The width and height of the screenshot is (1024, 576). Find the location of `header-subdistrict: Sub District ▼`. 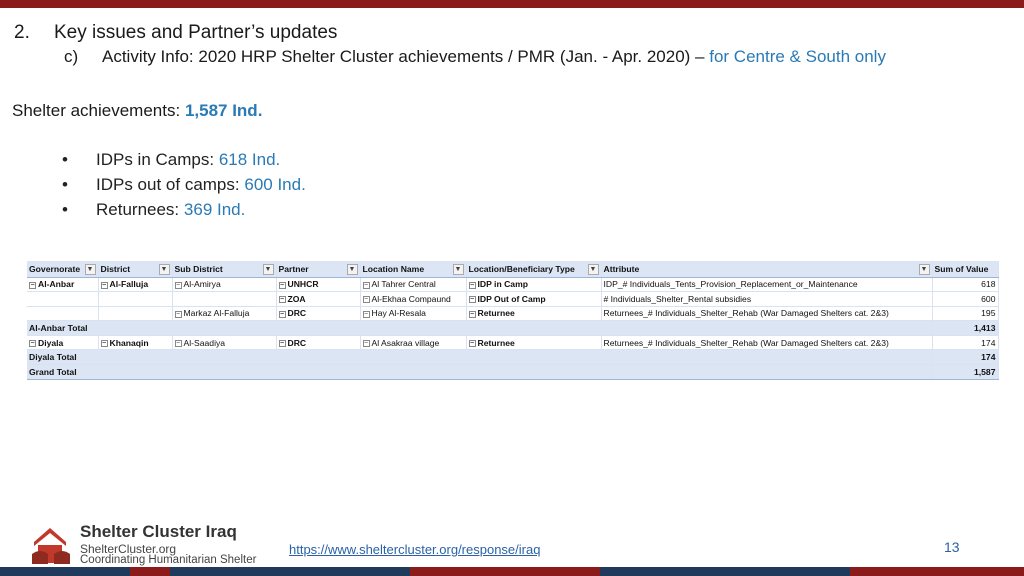

header-subdistrict: Sub District ▼ is located at coordinates (224, 269).